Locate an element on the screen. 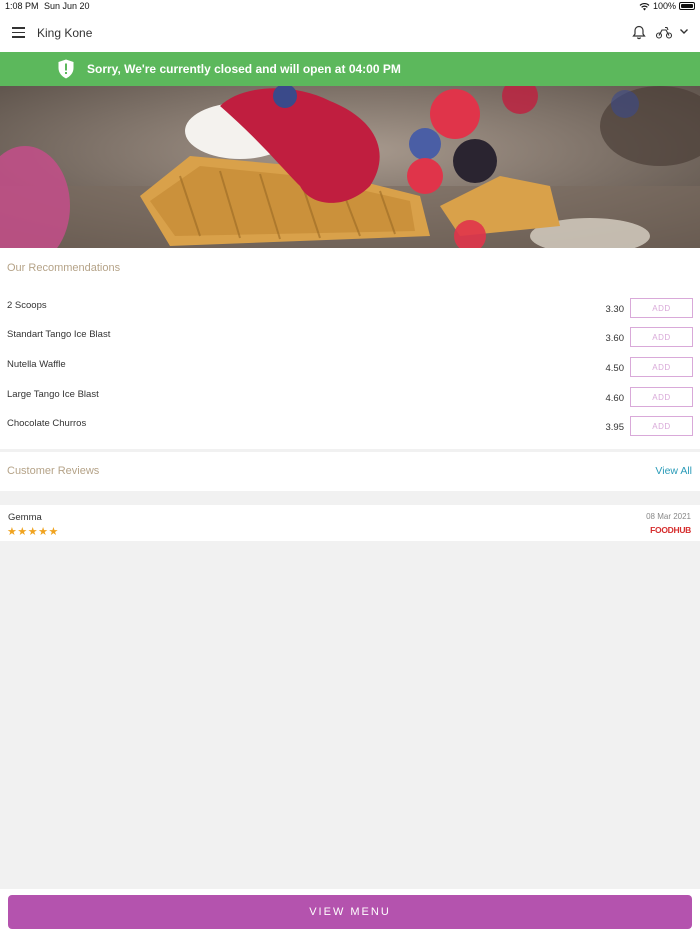 The width and height of the screenshot is (700, 934). reviews-title: Customer Reviews is located at coordinates (53, 471).